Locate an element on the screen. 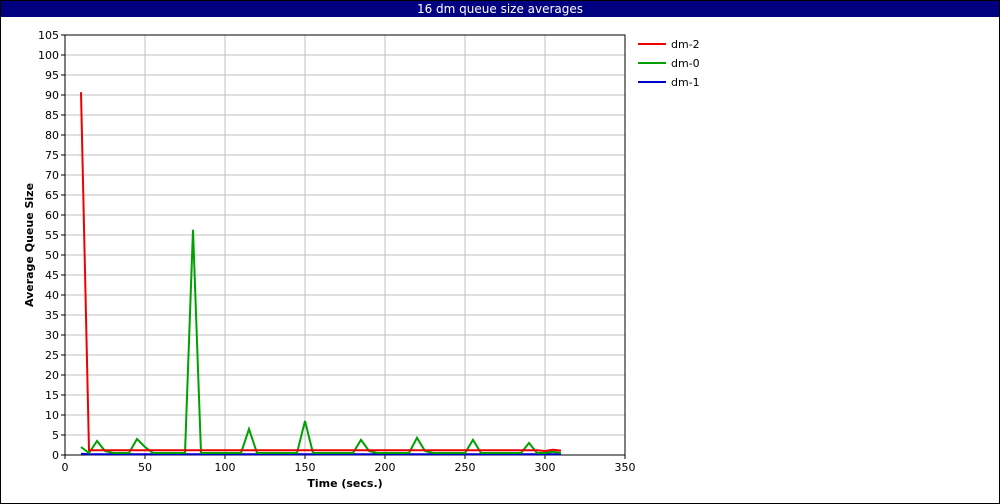 Image resolution: width=1000 pixels, height=504 pixels. y-tick-label: 40 is located at coordinates (52, 295).